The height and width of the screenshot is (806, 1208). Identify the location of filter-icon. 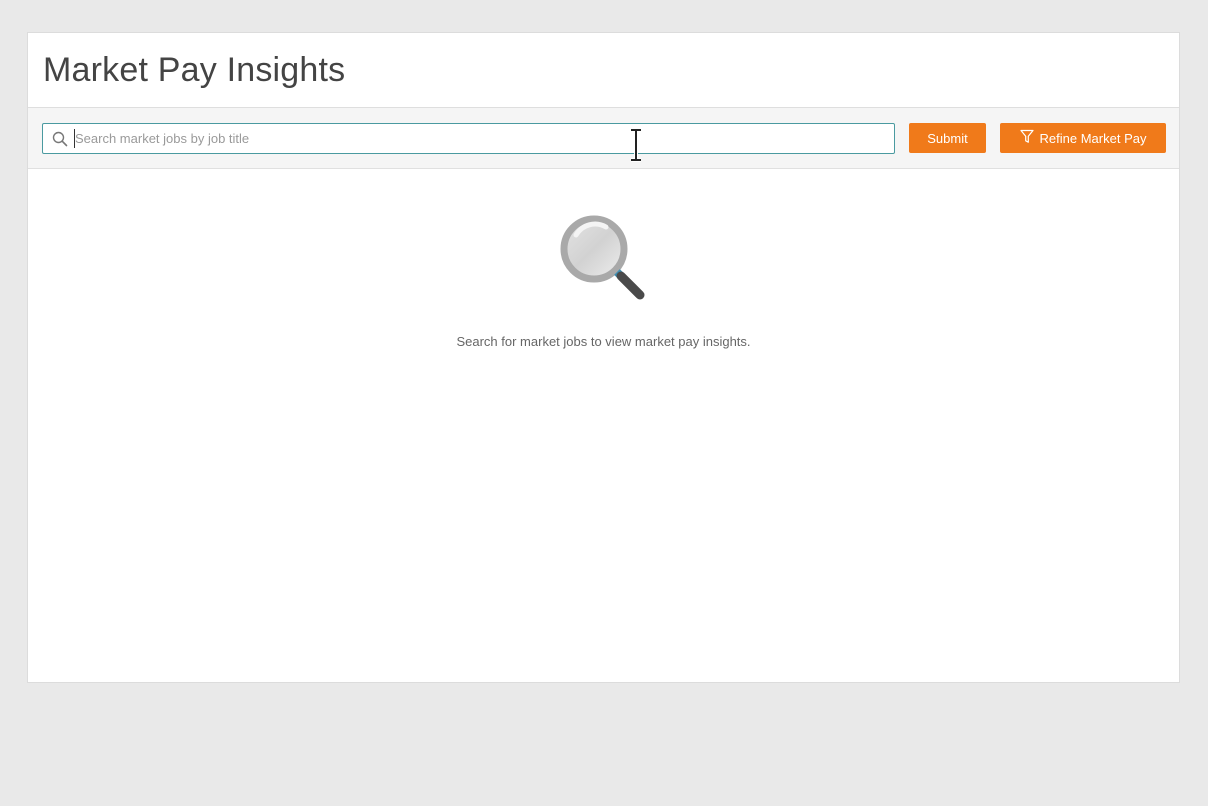
(1026, 138).